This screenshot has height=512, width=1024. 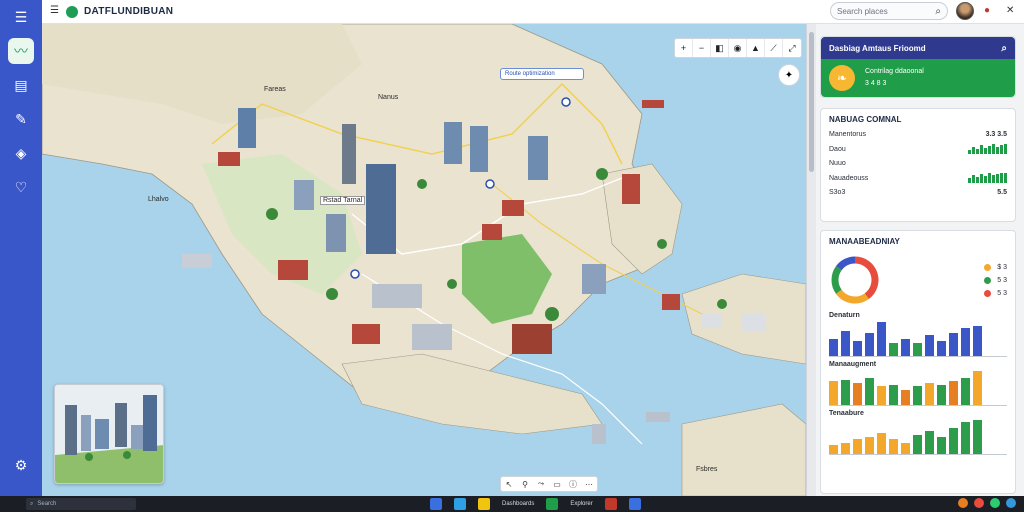 What do you see at coordinates (684, 48) in the screenshot?
I see `zoom-in-icon: +` at bounding box center [684, 48].